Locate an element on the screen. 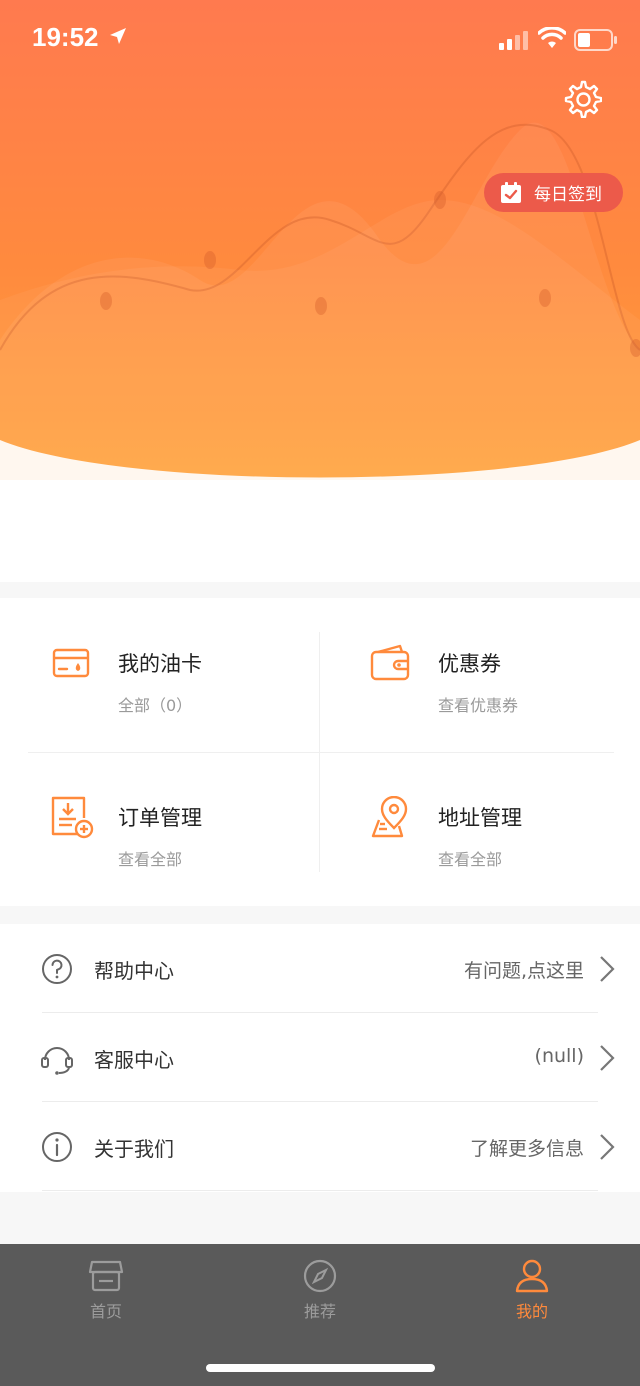  tab-recommend: 推荐 is located at coordinates (320, 1293).